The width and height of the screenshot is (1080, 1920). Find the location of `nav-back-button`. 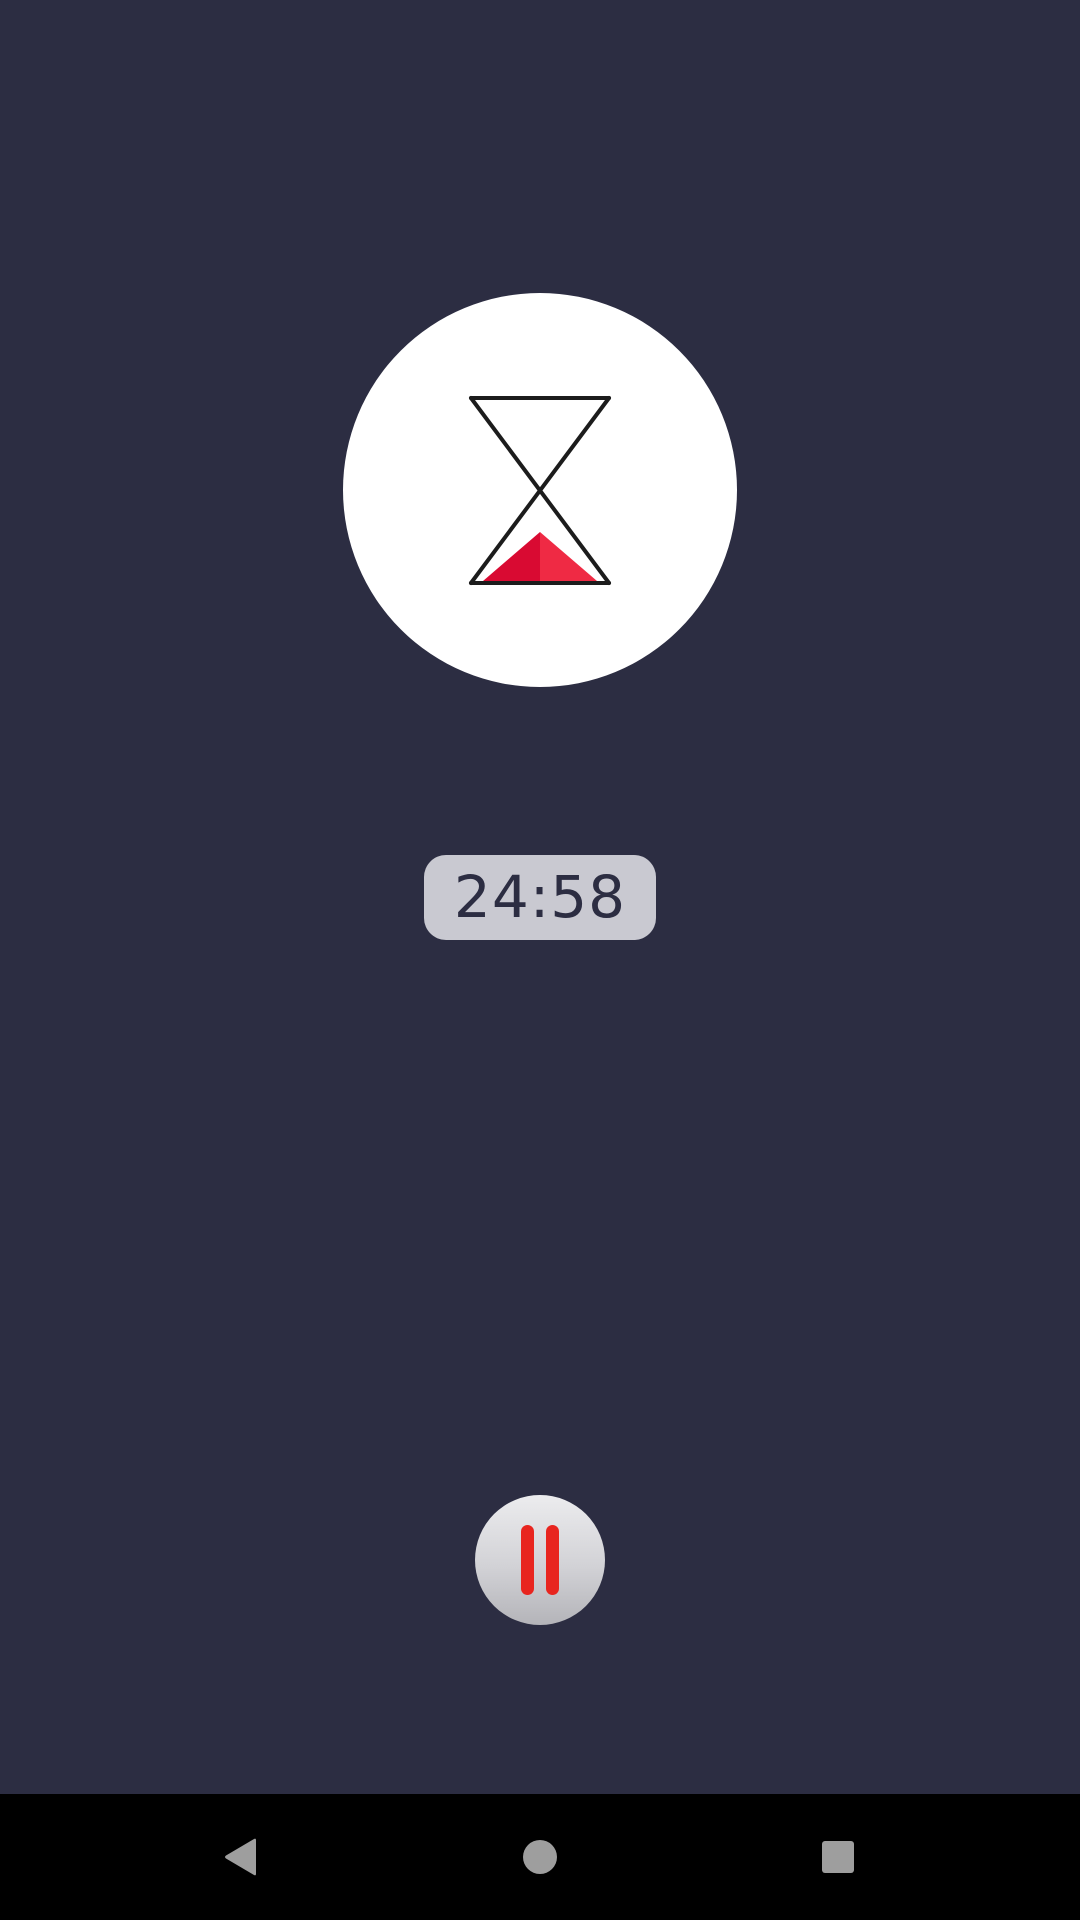

nav-back-button is located at coordinates (241, 1857).